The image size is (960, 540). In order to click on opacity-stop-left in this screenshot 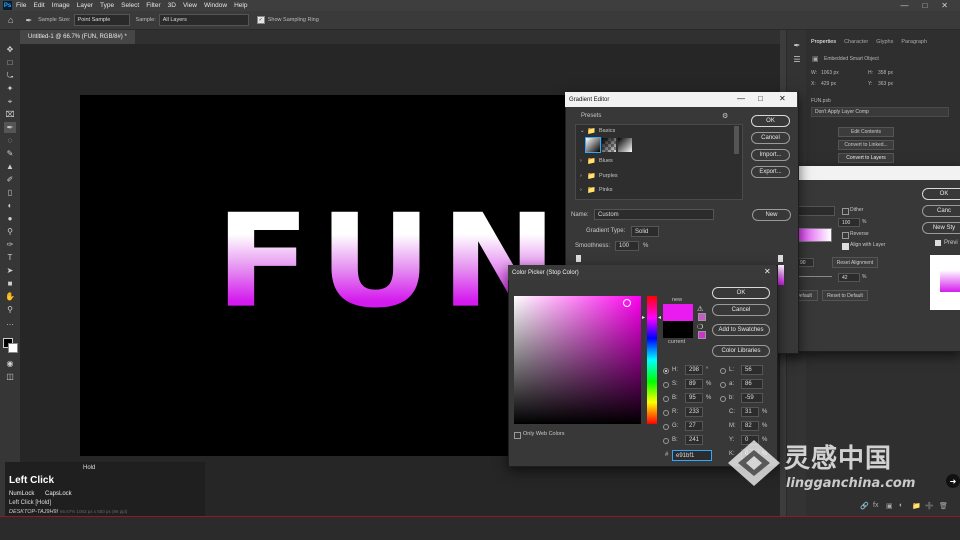, I will do `click(578, 258)`.